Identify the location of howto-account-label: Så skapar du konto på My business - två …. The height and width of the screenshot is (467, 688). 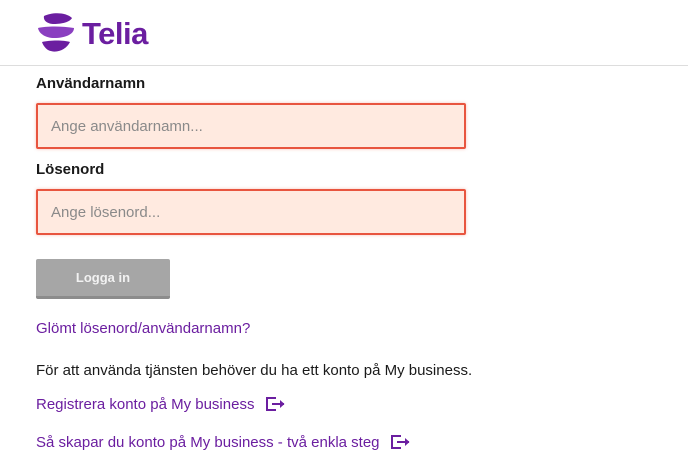
(208, 442).